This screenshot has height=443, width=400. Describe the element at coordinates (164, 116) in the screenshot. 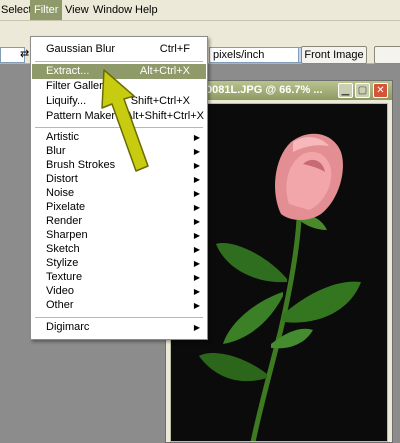

I see `menu-item-shortcut: Alt+Shift+Ctrl+X` at that location.